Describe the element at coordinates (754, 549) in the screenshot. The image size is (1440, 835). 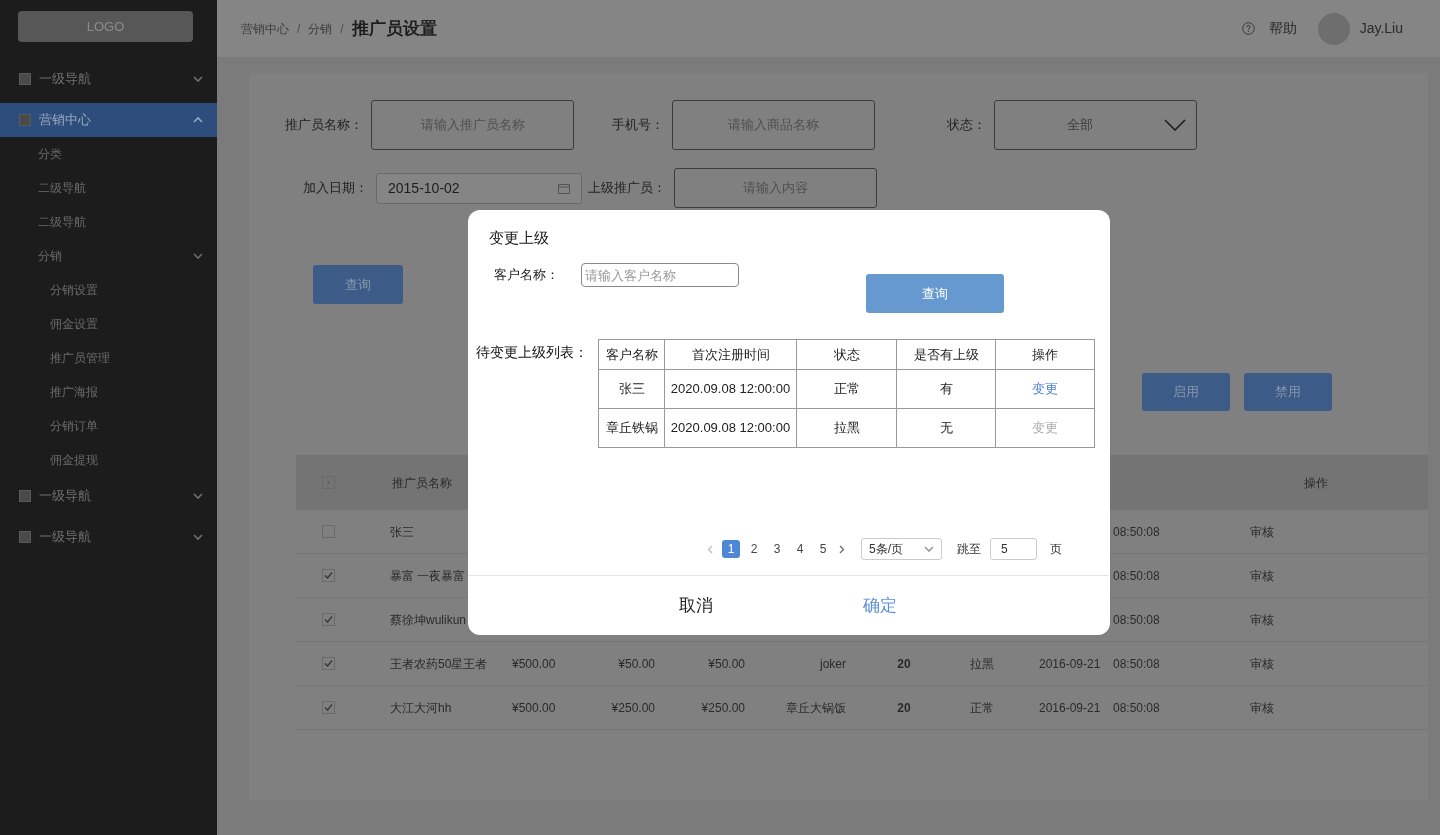
I see `page-button: 2` at that location.